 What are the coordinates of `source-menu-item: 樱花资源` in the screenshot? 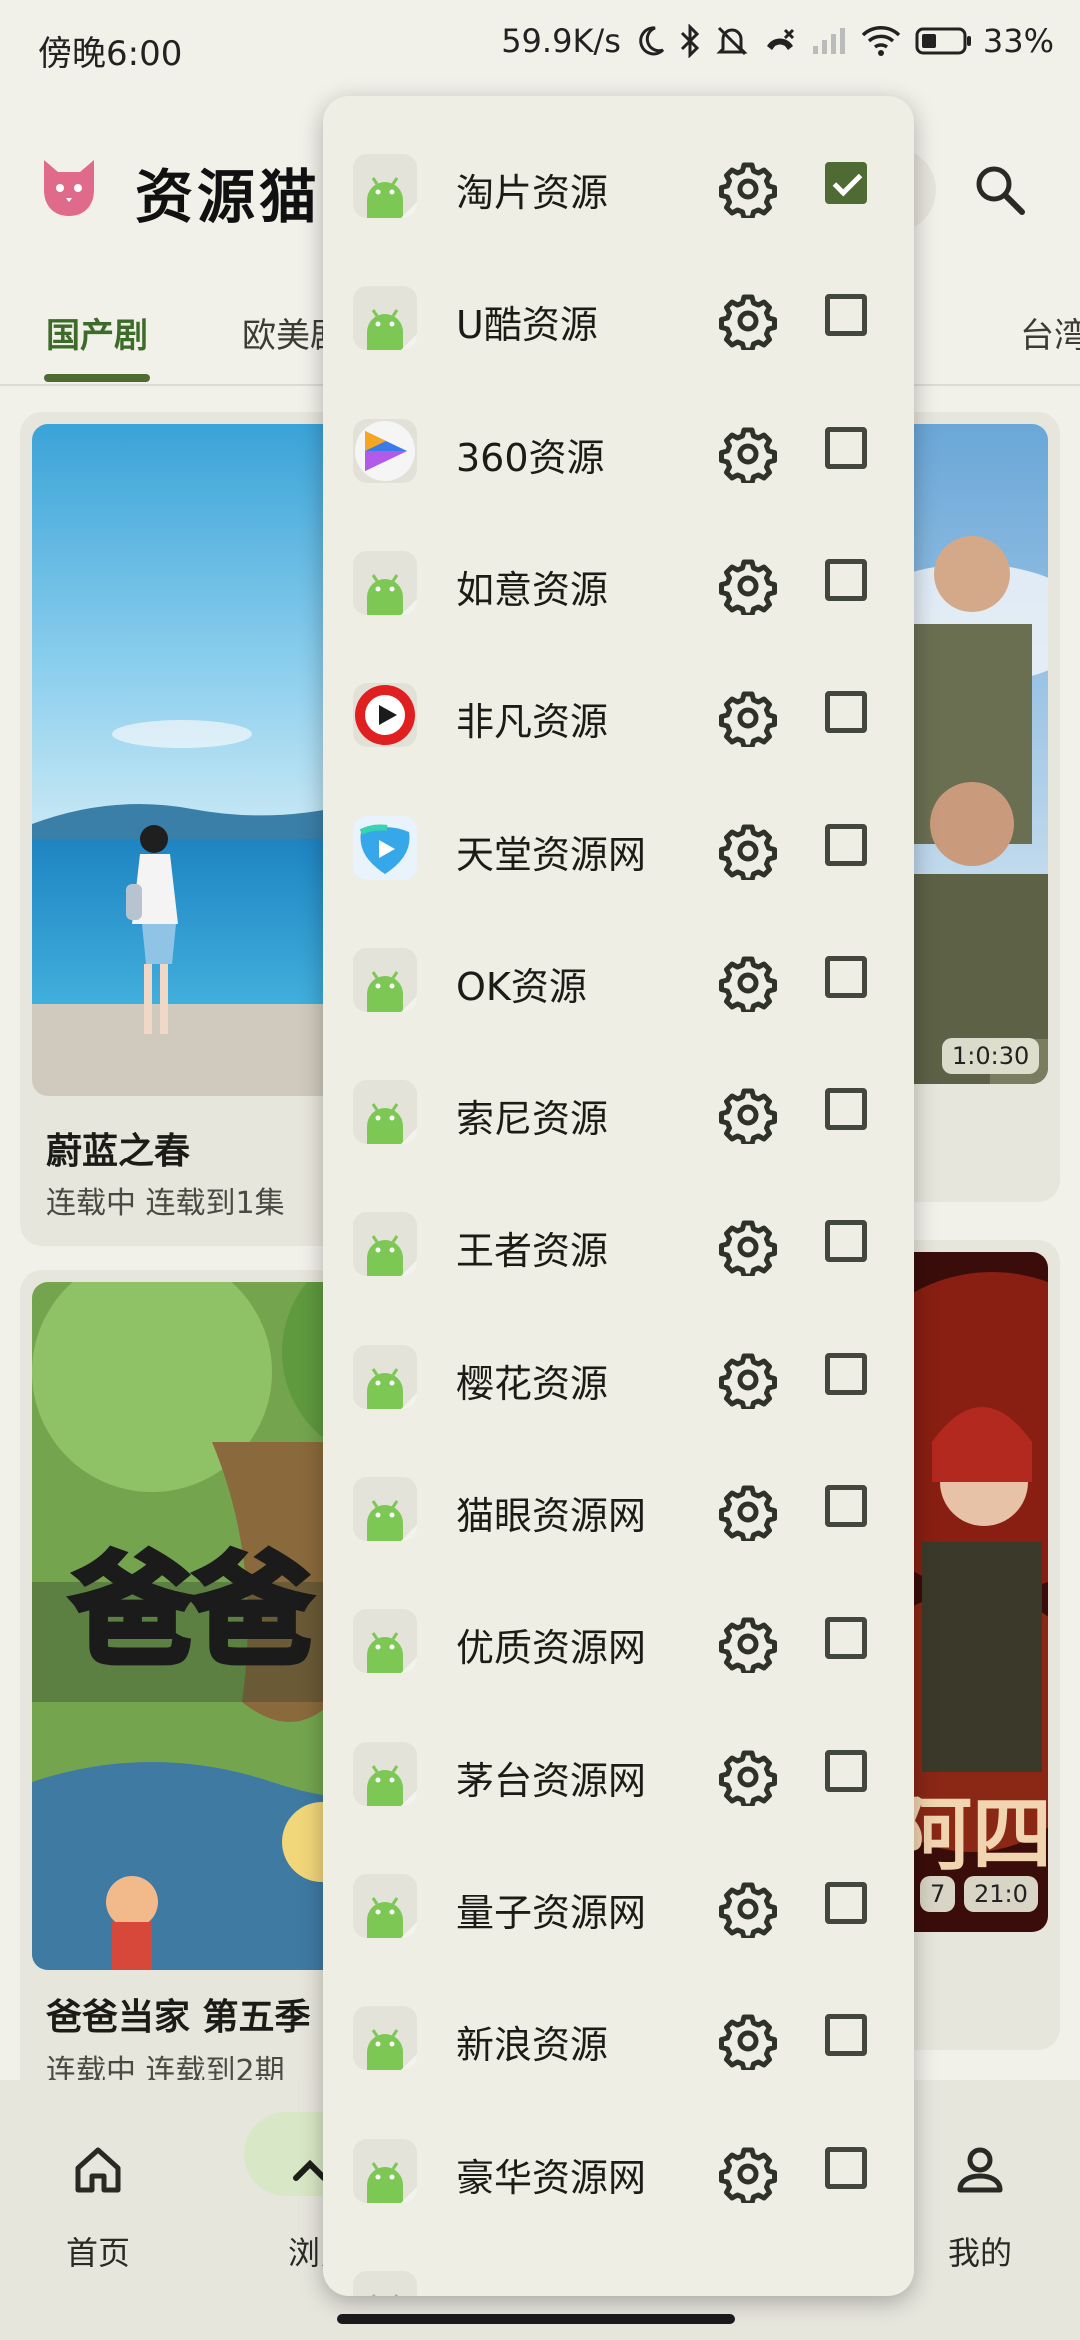 It's located at (618, 1379).